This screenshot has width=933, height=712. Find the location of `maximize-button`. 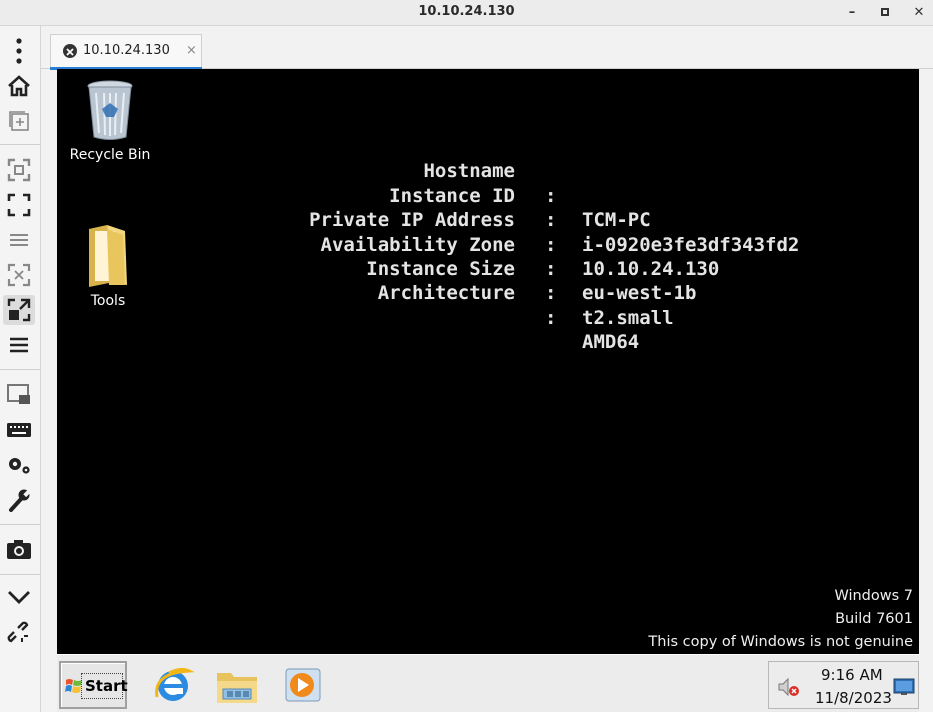

maximize-button is located at coordinates (885, 13).